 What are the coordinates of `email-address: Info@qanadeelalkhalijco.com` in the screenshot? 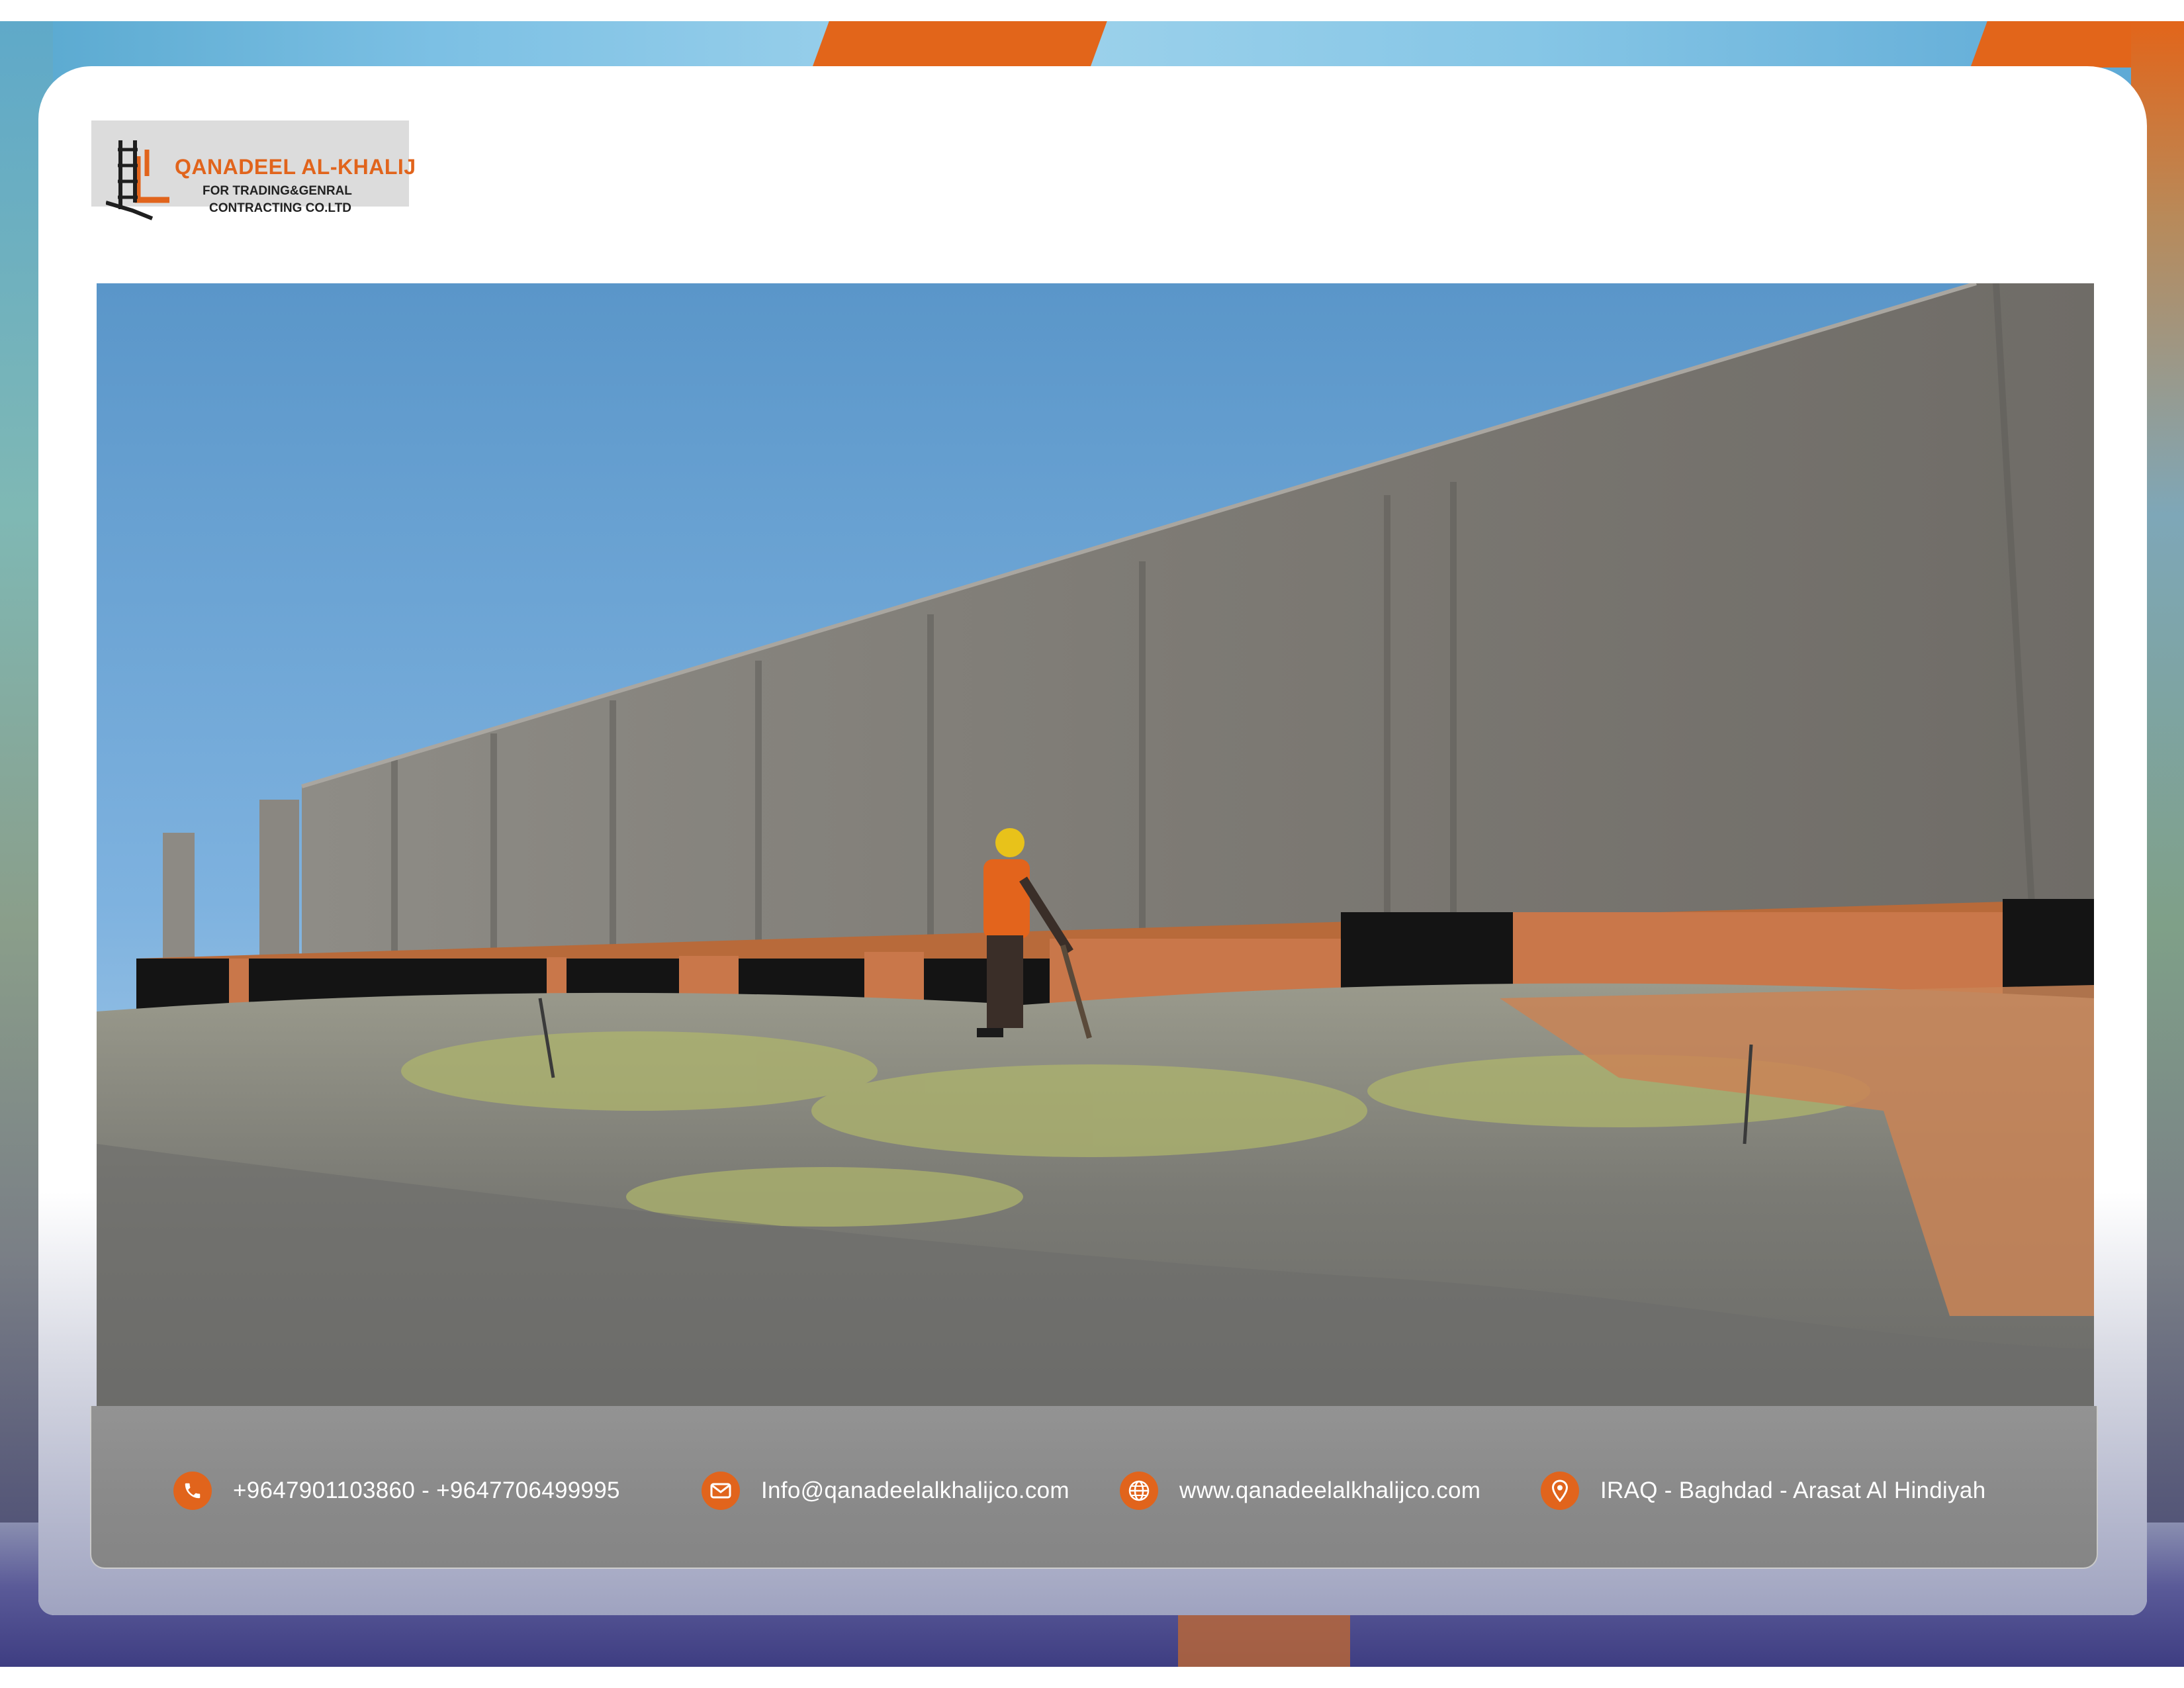 It's located at (915, 1490).